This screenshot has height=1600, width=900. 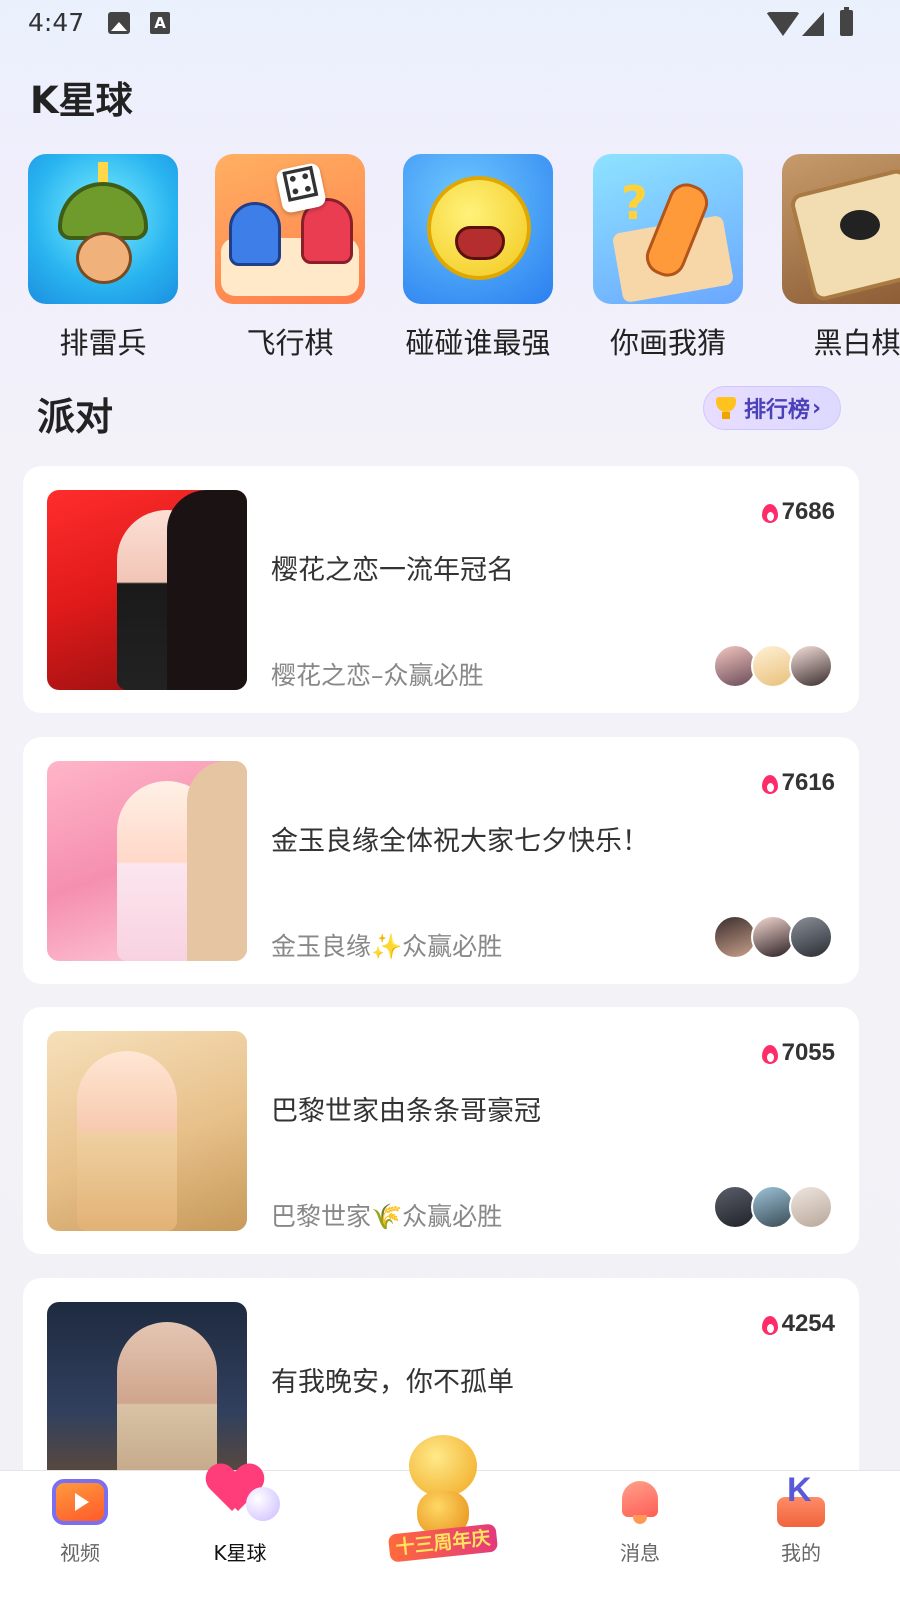 What do you see at coordinates (392, 1382) in the screenshot?
I see `room-title: 有我晚安，你不孤单` at bounding box center [392, 1382].